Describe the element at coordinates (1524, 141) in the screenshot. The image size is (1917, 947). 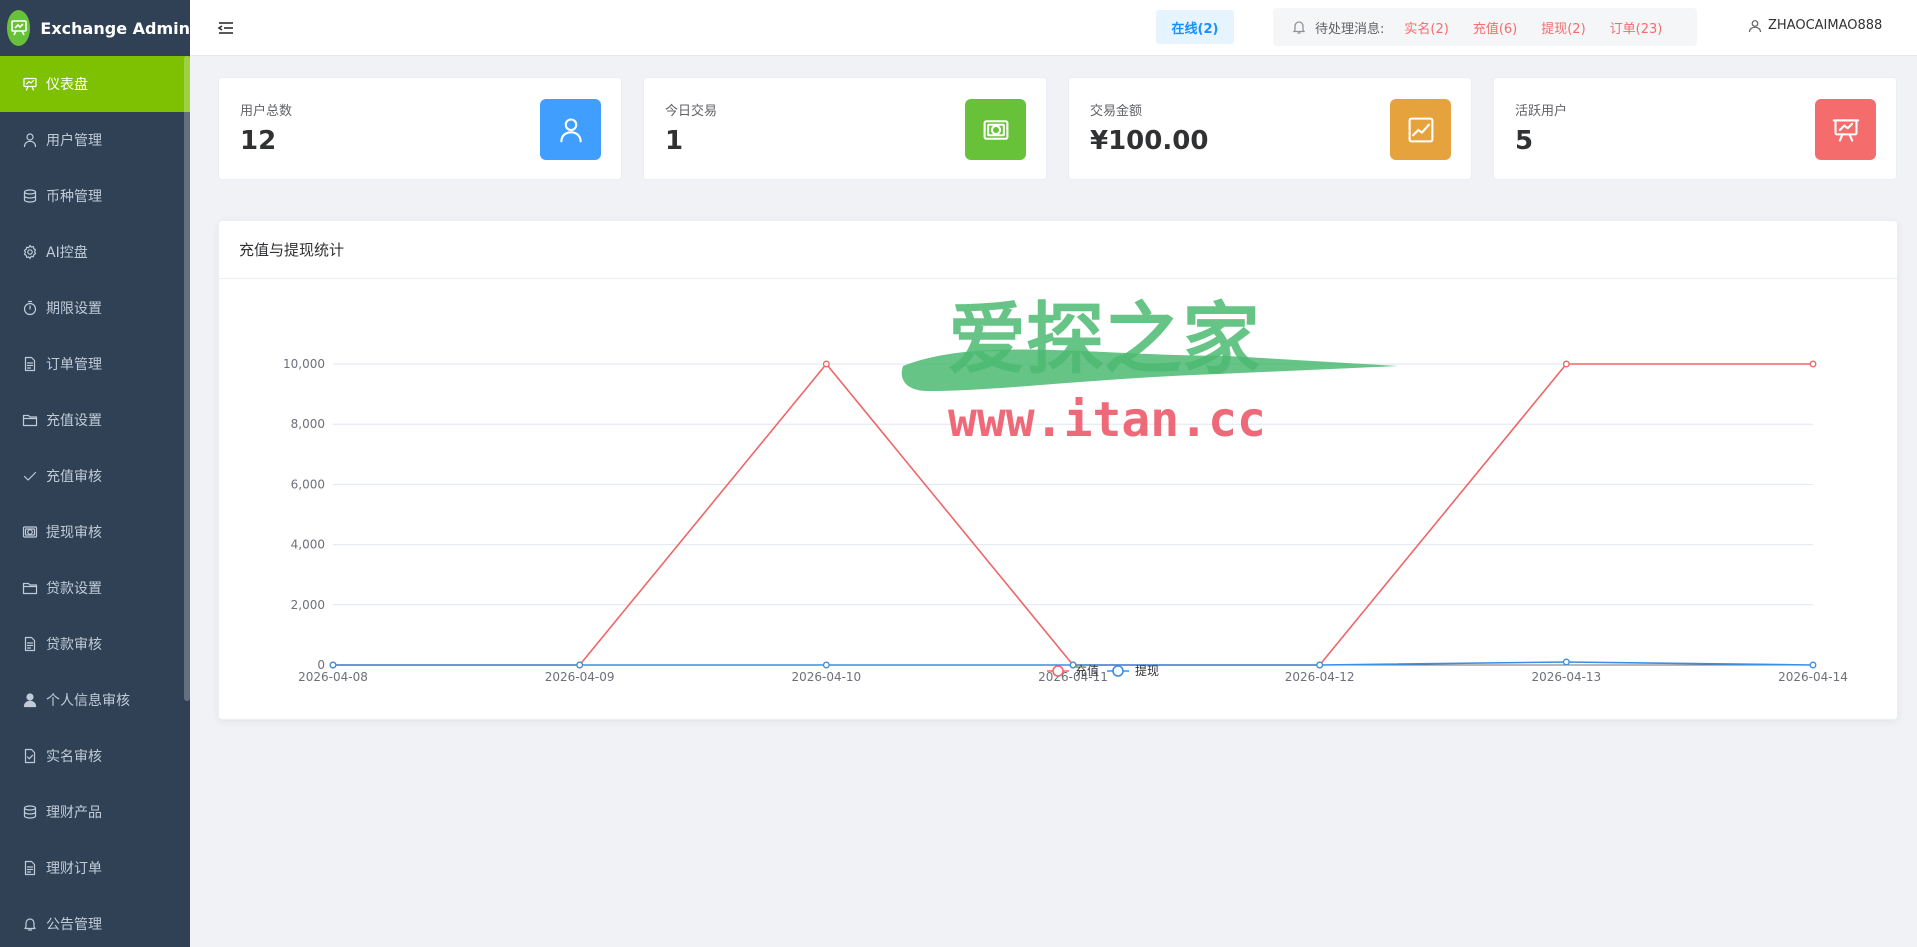
I see `stat-value: 5` at that location.